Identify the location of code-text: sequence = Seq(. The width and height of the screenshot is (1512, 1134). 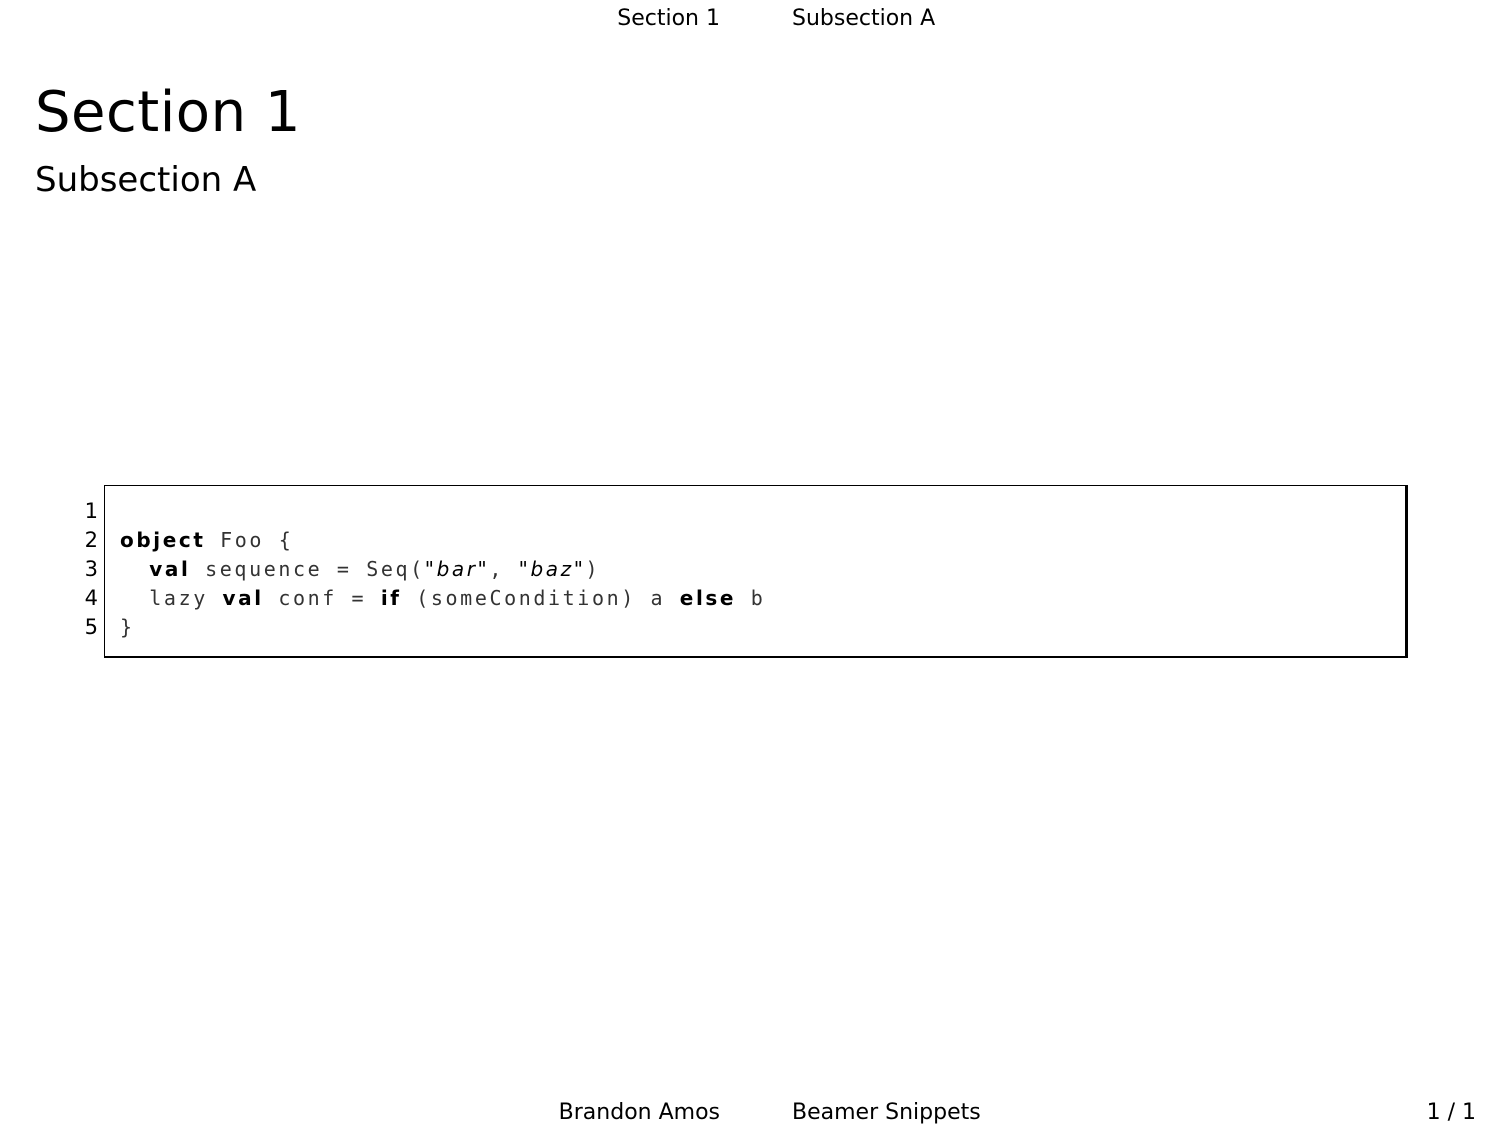
(307, 569).